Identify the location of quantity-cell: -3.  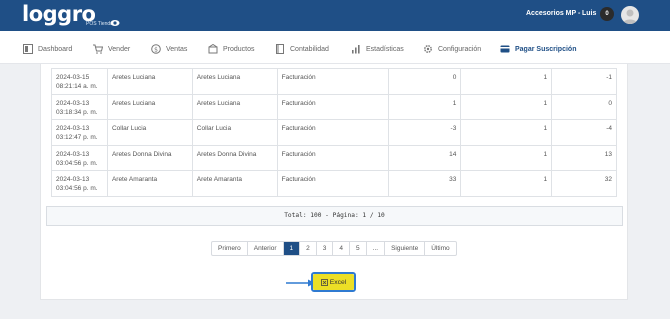
(425, 132).